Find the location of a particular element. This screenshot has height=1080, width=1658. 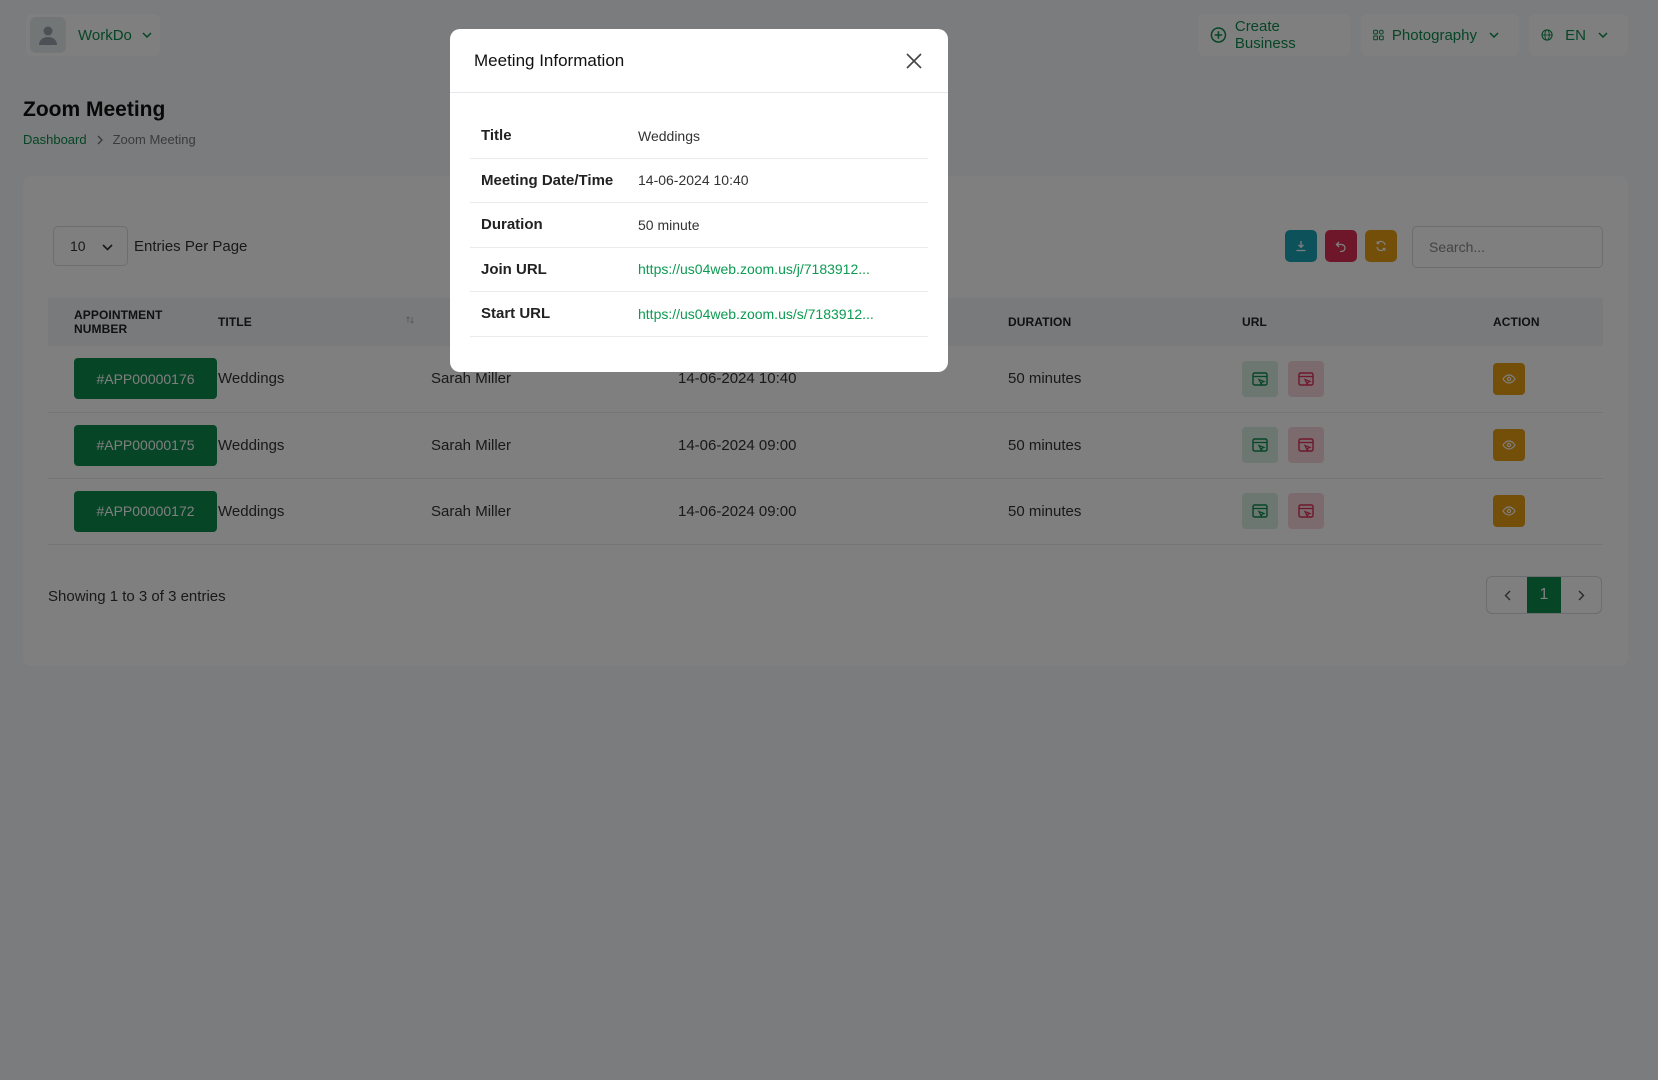

info-row-datetime: Meeting Date/Time 14-06-2024 10:40 is located at coordinates (699, 181).